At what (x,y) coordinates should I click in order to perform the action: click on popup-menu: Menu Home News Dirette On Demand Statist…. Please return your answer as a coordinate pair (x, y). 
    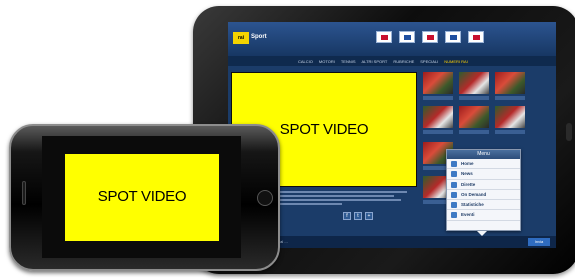
    Looking at the image, I should click on (483, 192).